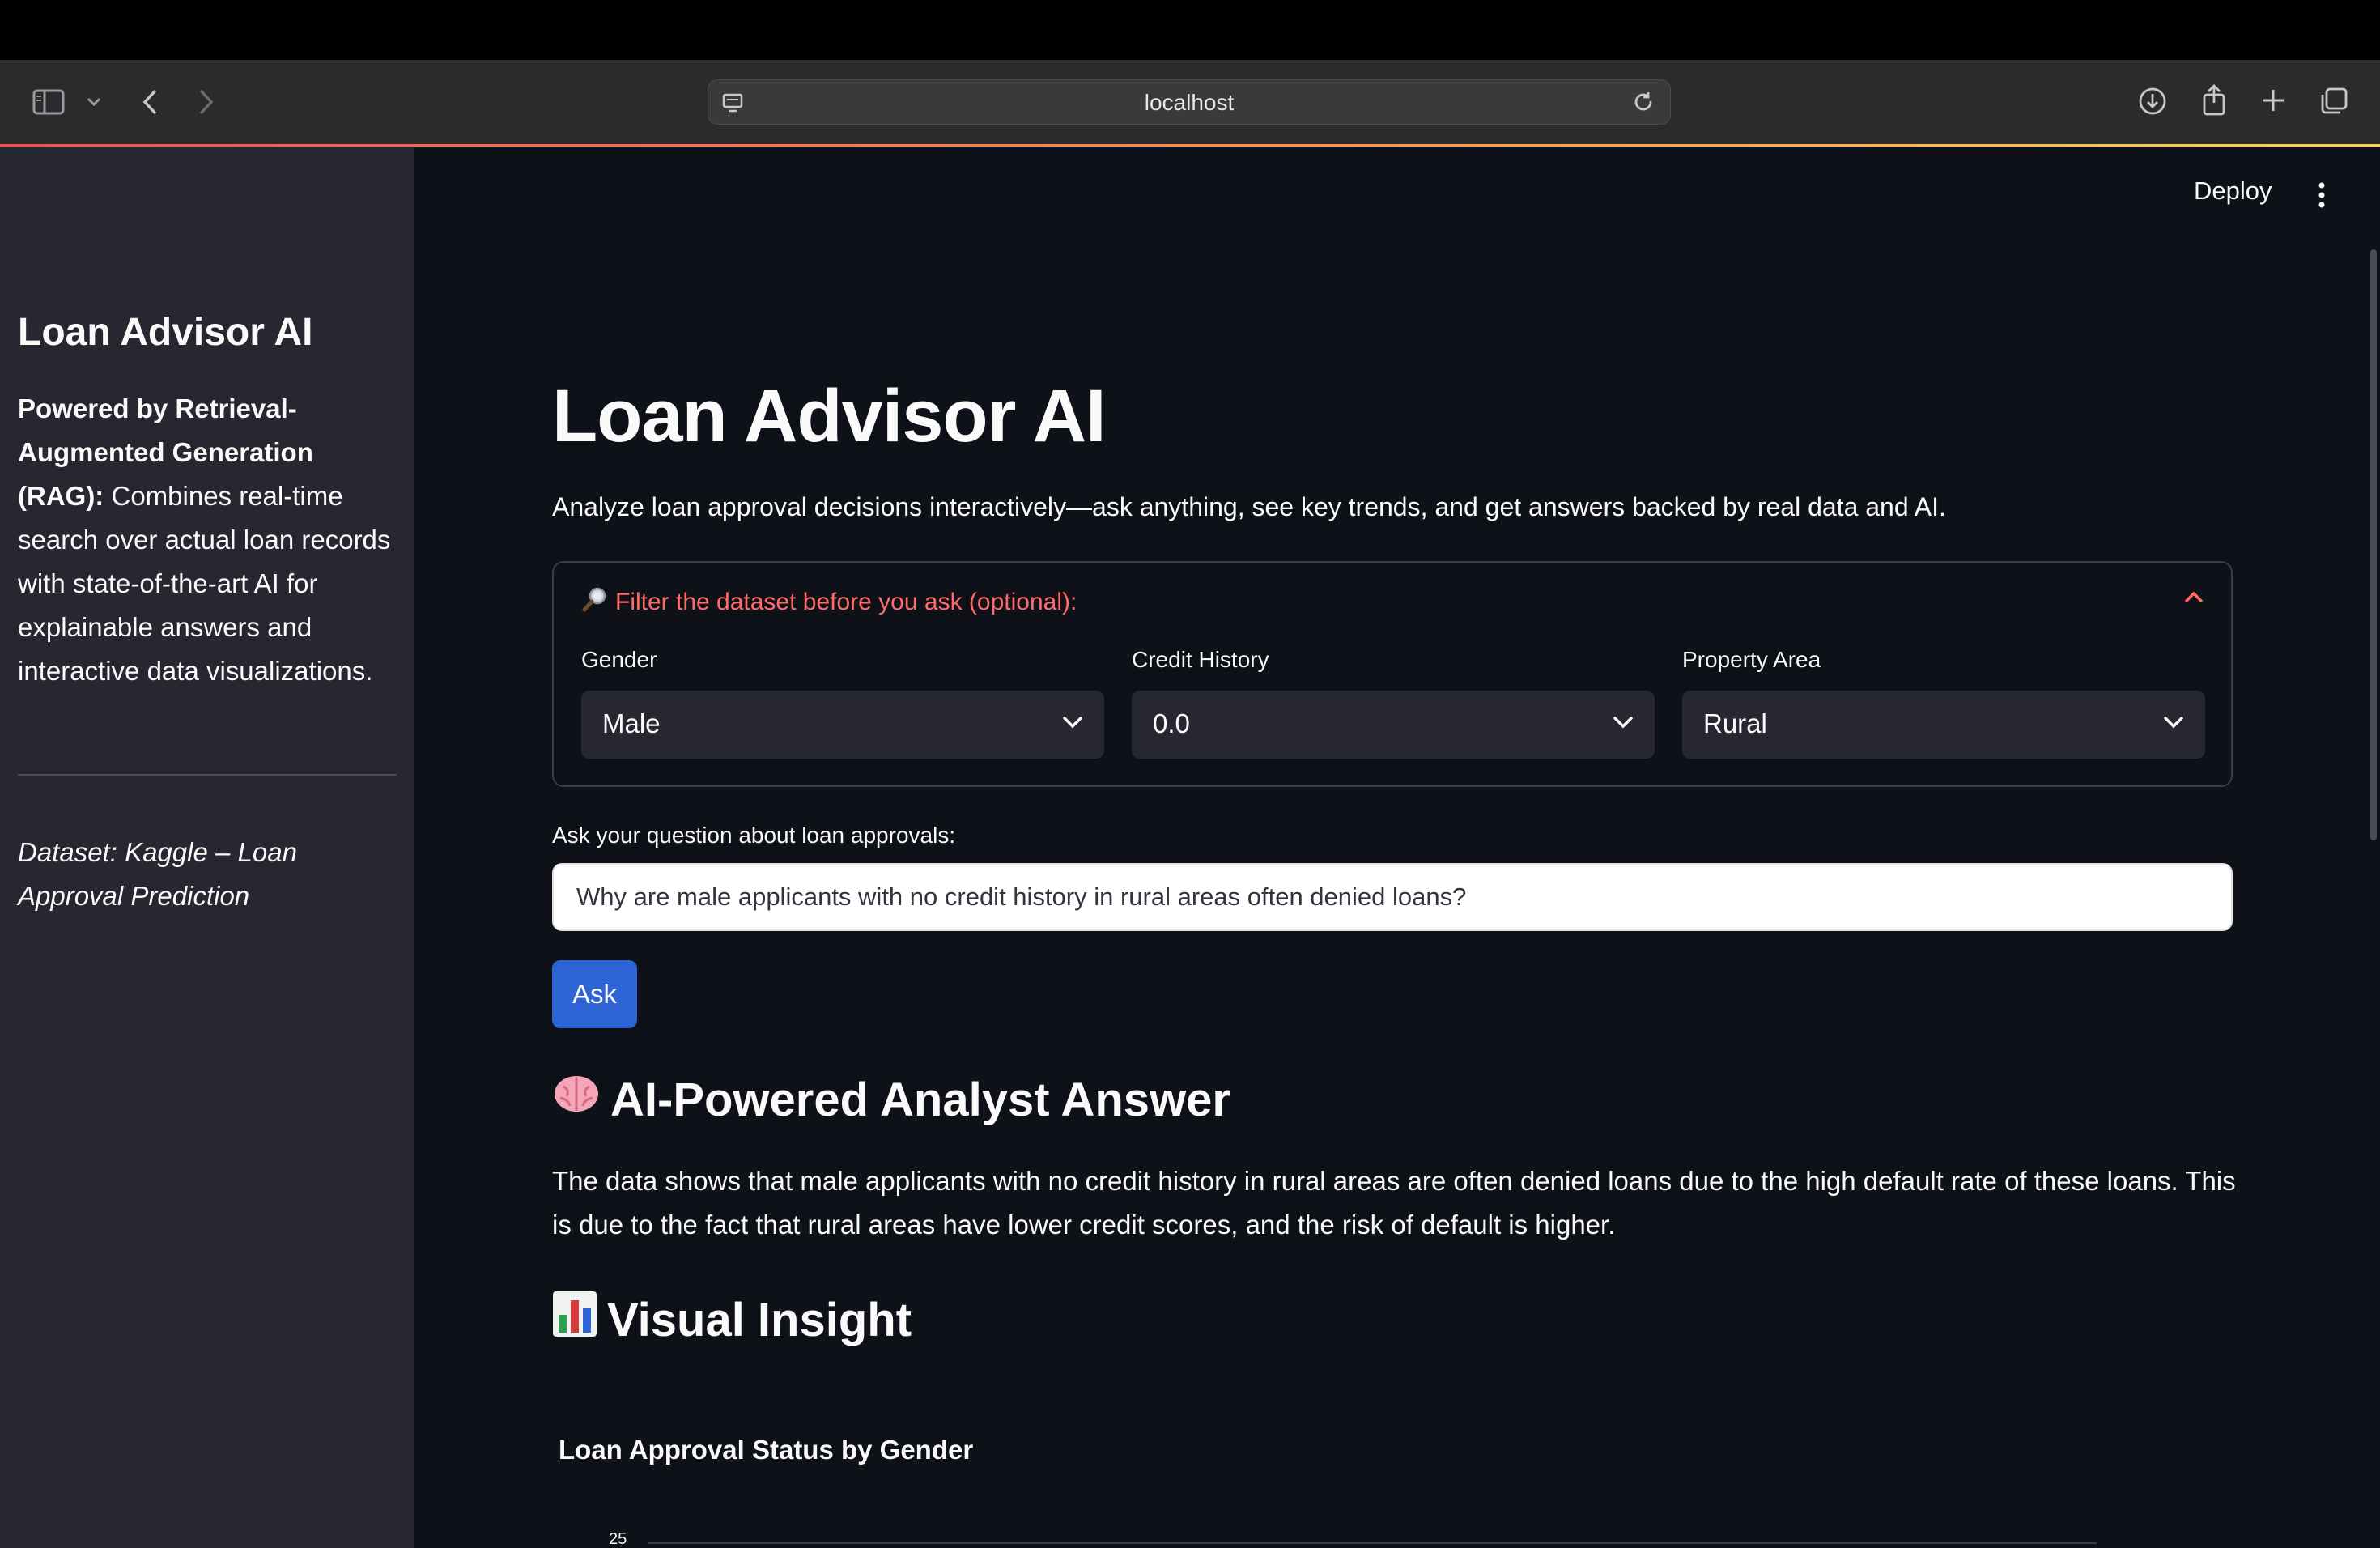  Describe the element at coordinates (1944, 725) in the screenshot. I see `property-area-select: Rural` at that location.